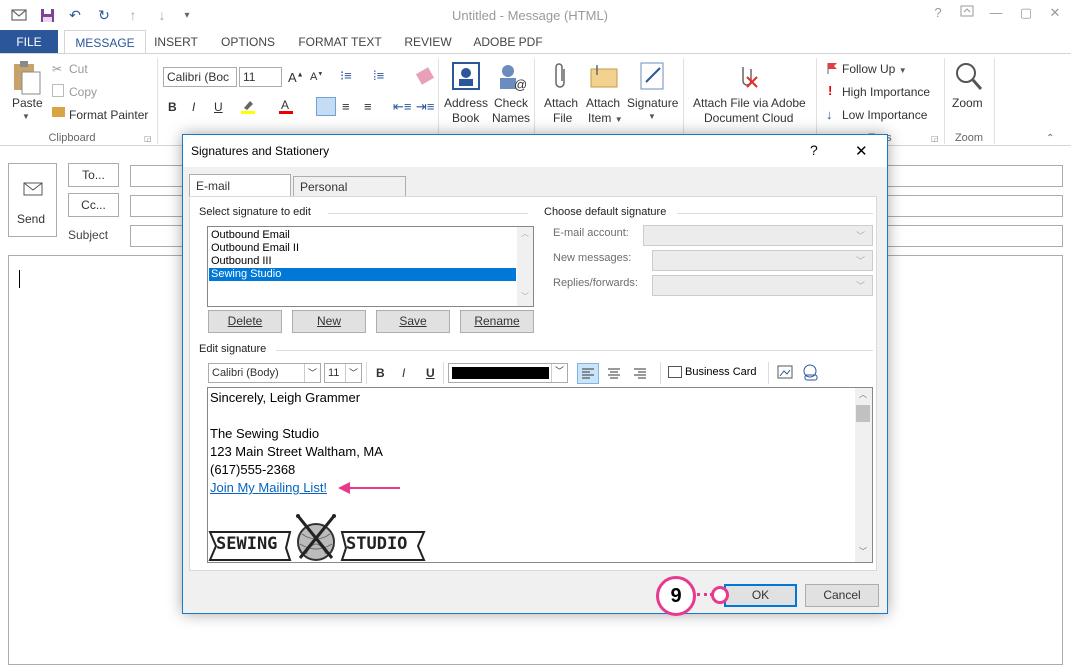 The height and width of the screenshot is (669, 1071). What do you see at coordinates (162, 15) in the screenshot?
I see `next-item-icon: ↓` at bounding box center [162, 15].